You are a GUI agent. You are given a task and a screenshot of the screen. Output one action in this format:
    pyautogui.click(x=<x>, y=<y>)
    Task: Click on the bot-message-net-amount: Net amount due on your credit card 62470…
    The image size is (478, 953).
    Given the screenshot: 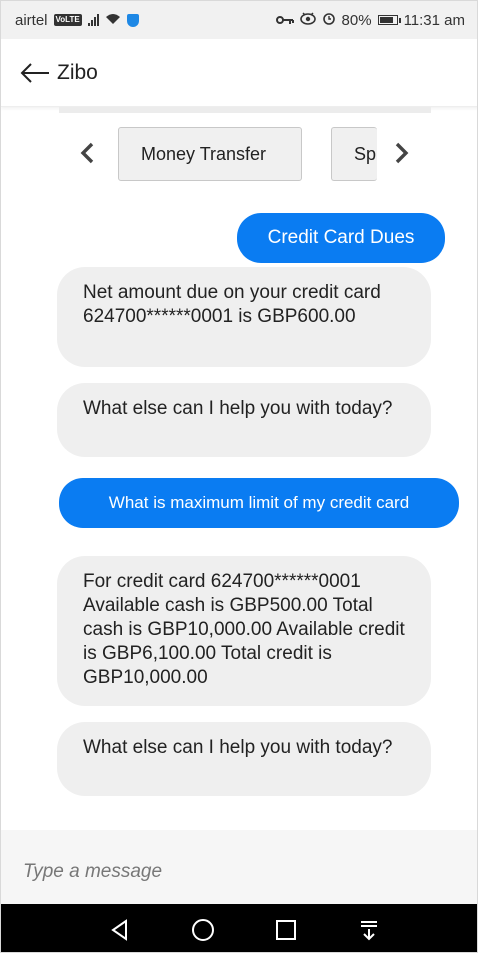 What is the action you would take?
    pyautogui.click(x=244, y=317)
    